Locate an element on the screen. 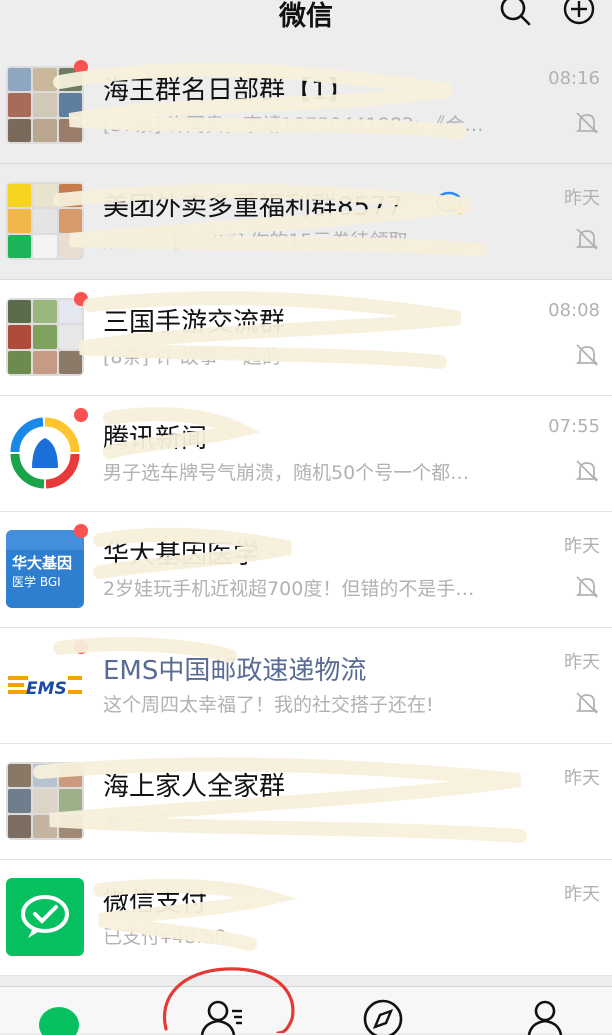 This screenshot has height=1035, width=612. chat-row: 美团外卖多重福利群8577 赵伟彤: [小程序] 你的15元券待领取 昨天 is located at coordinates (306, 222).